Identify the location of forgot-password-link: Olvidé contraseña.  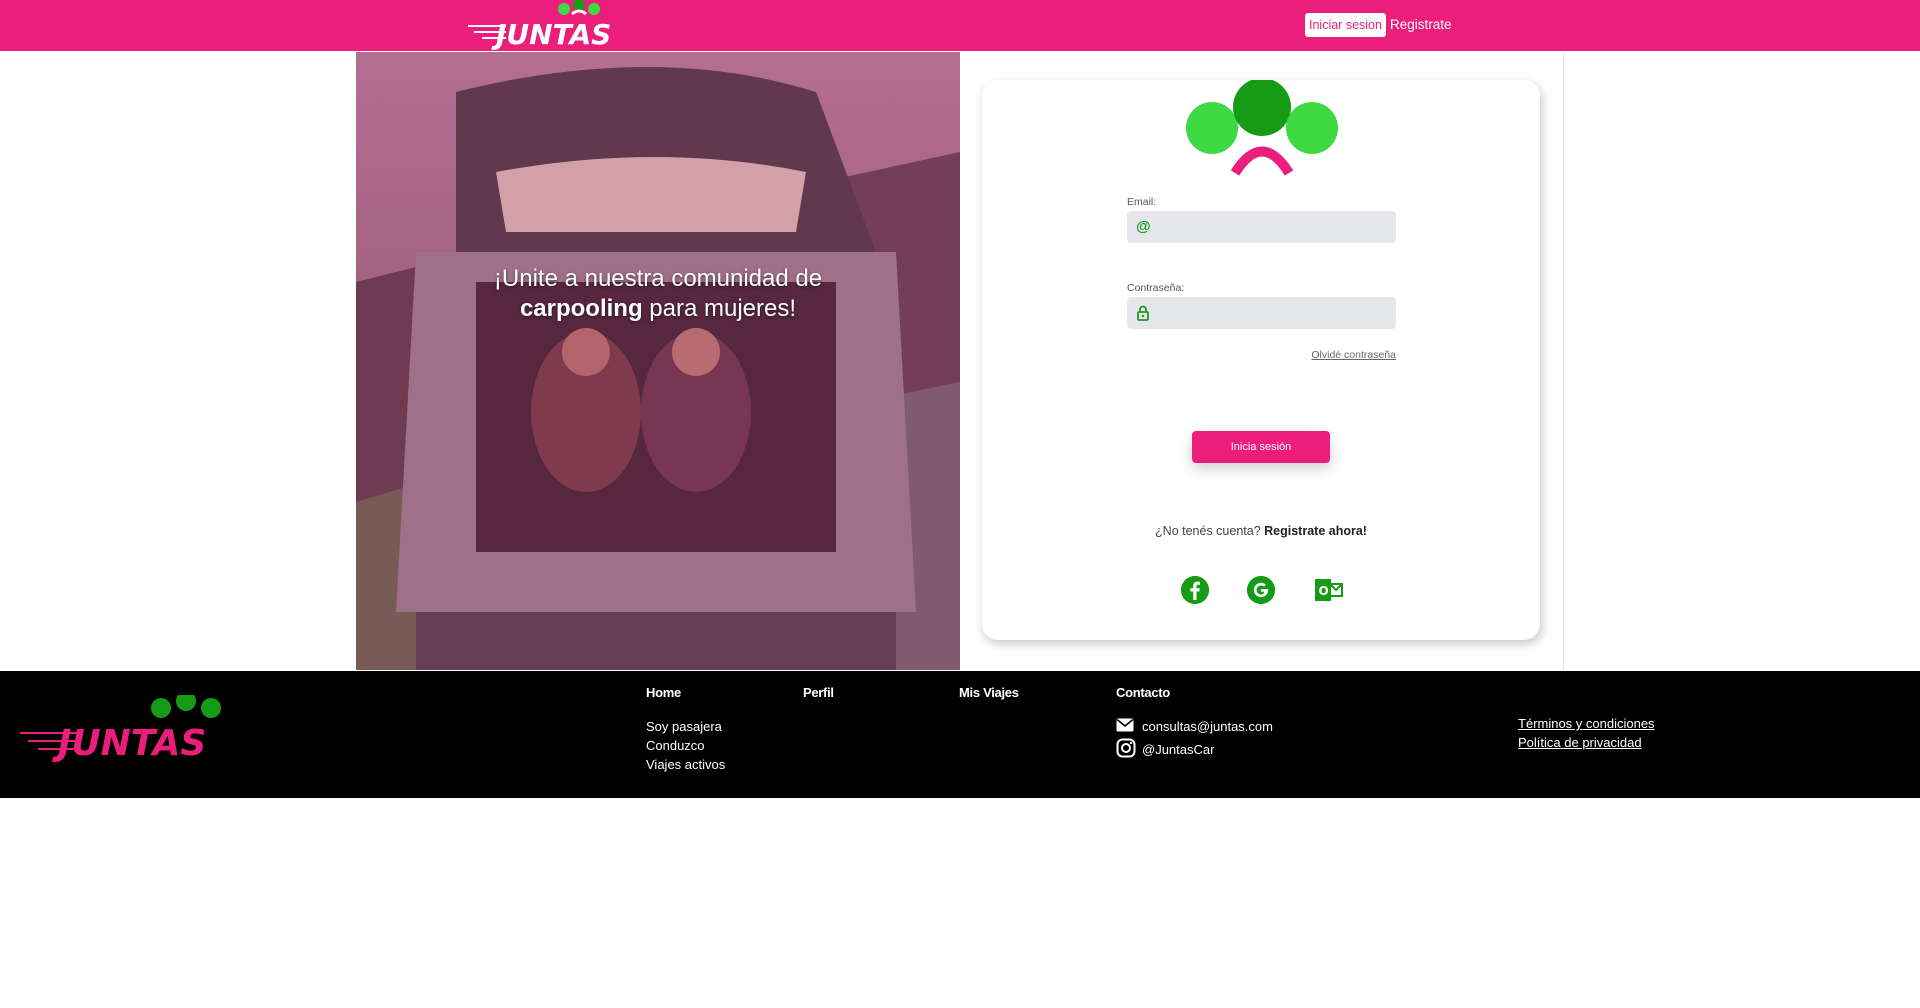
(1349, 355).